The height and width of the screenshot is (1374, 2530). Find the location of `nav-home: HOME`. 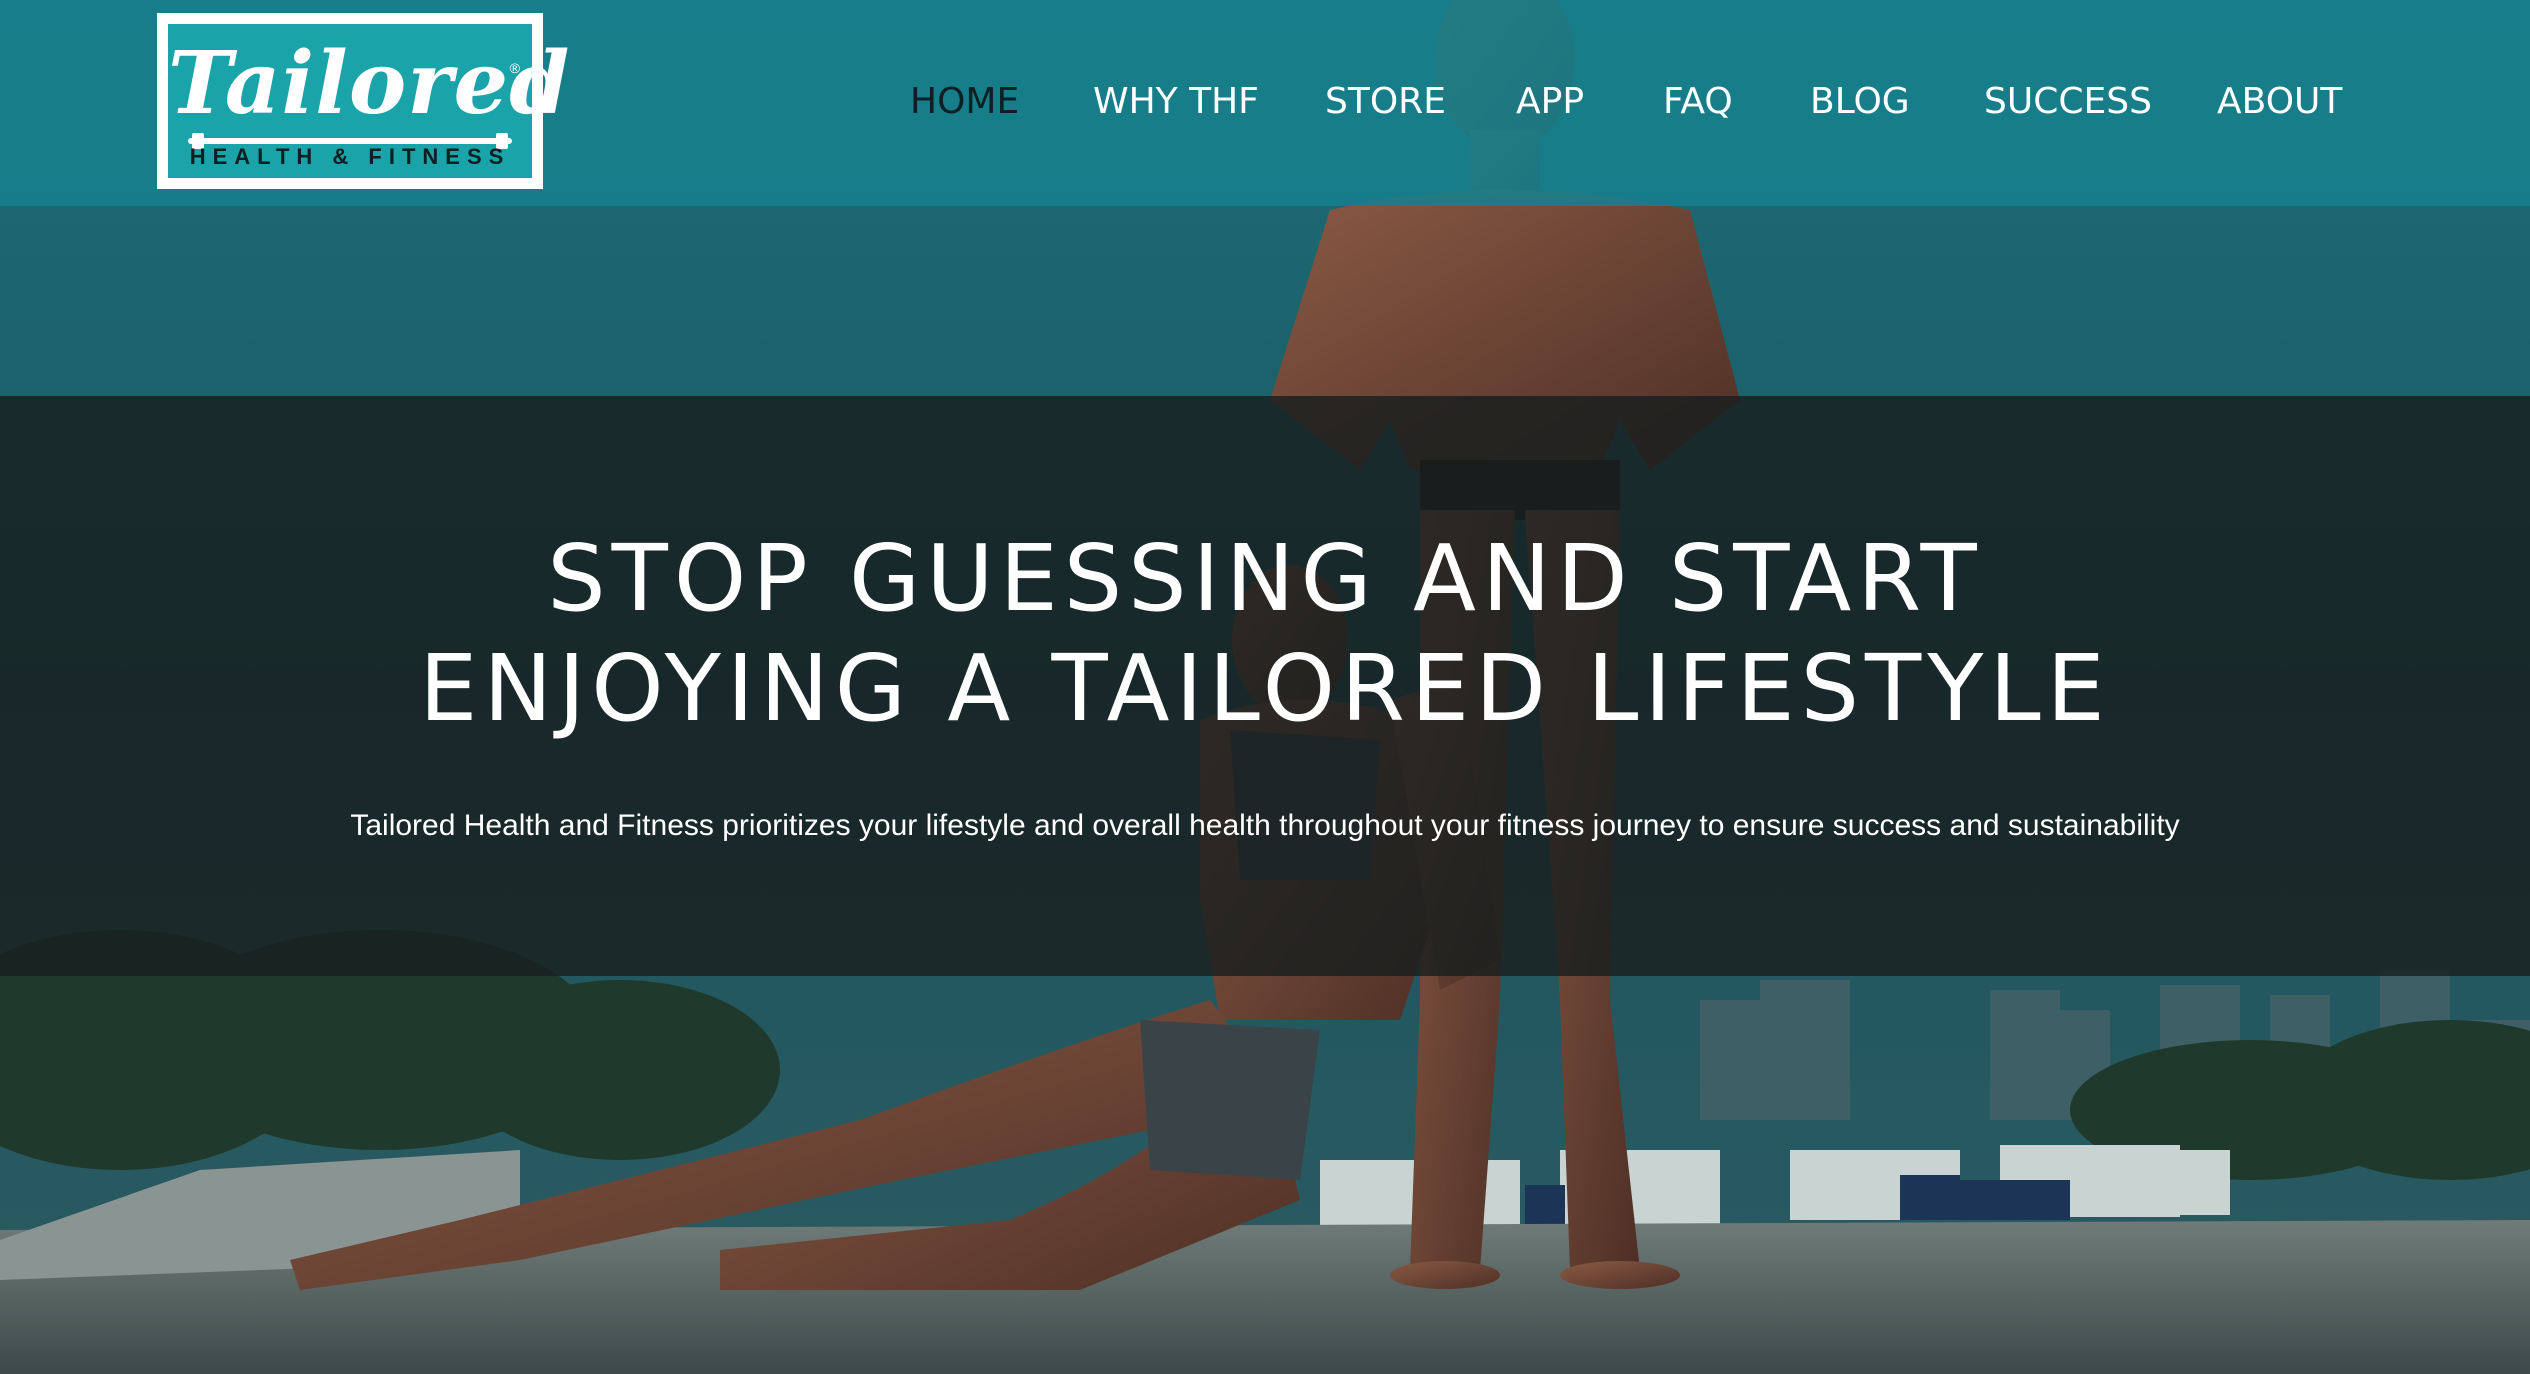

nav-home: HOME is located at coordinates (964, 102).